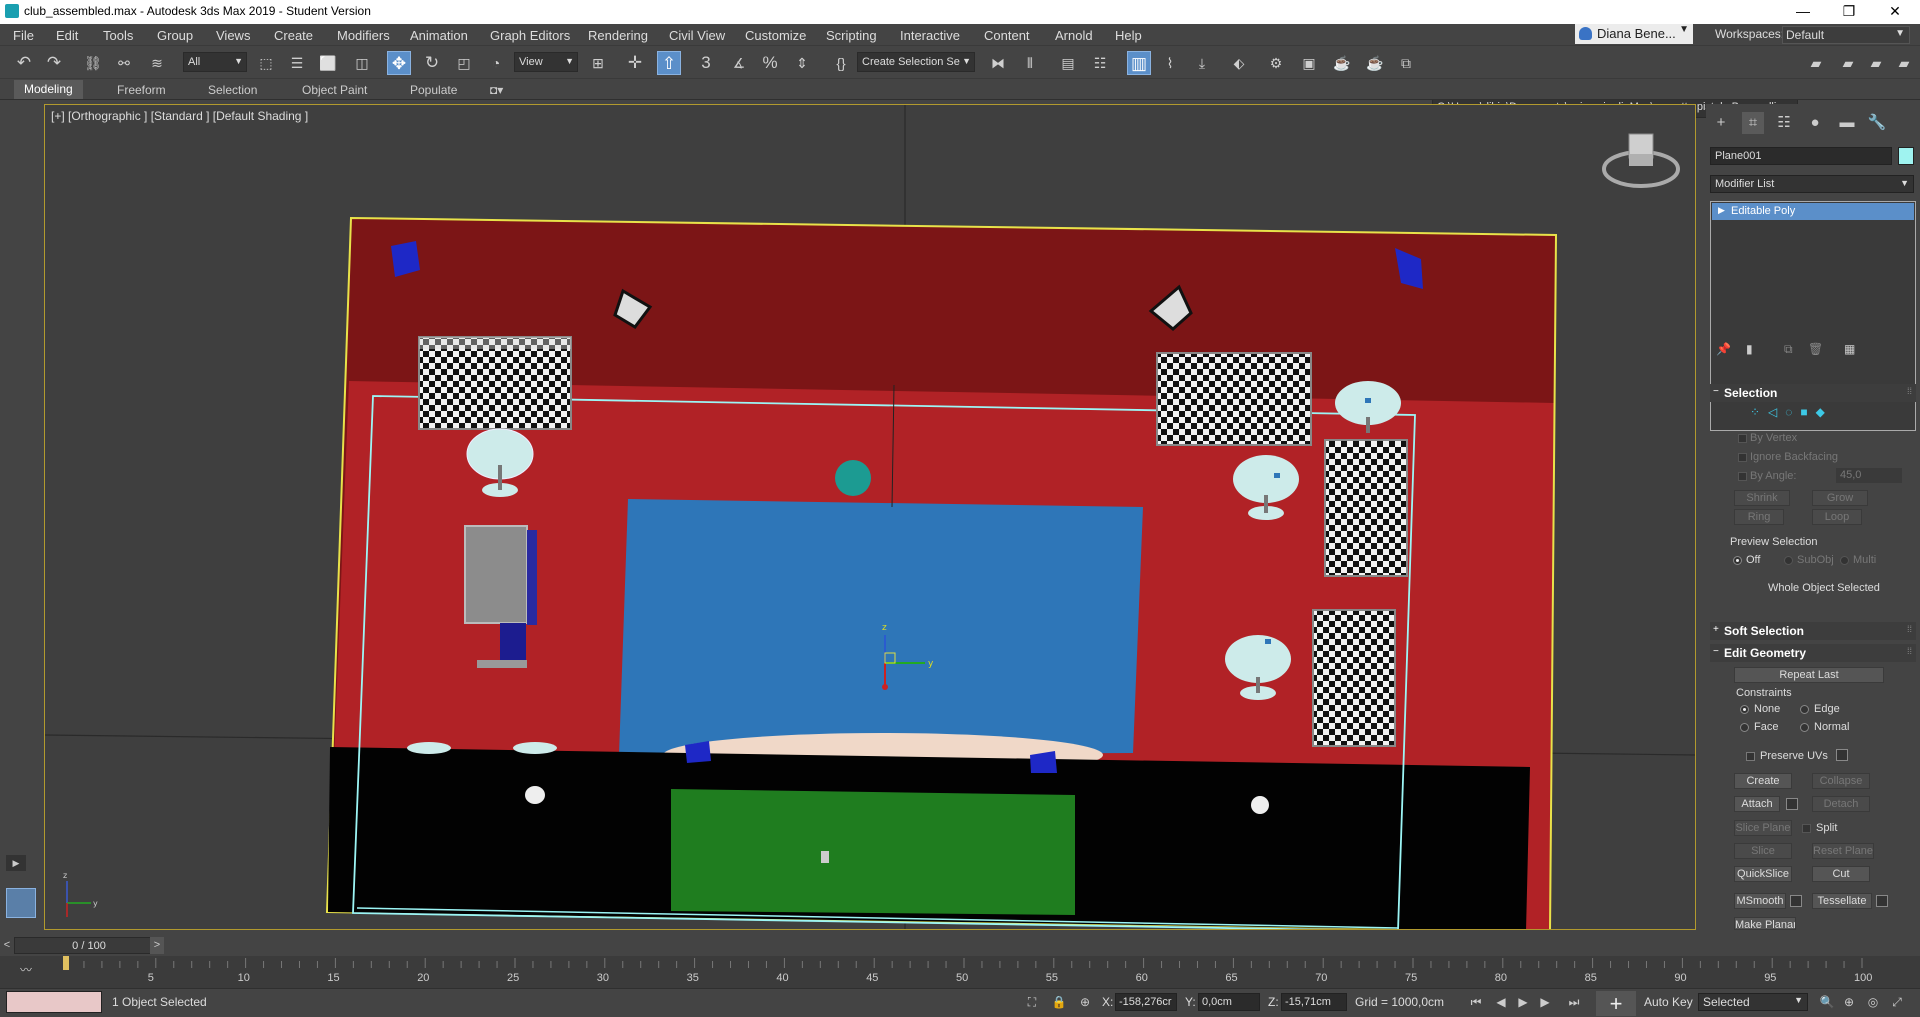  What do you see at coordinates (1721, 210) in the screenshot?
I see `expand-triangle-icon: ▶` at bounding box center [1721, 210].